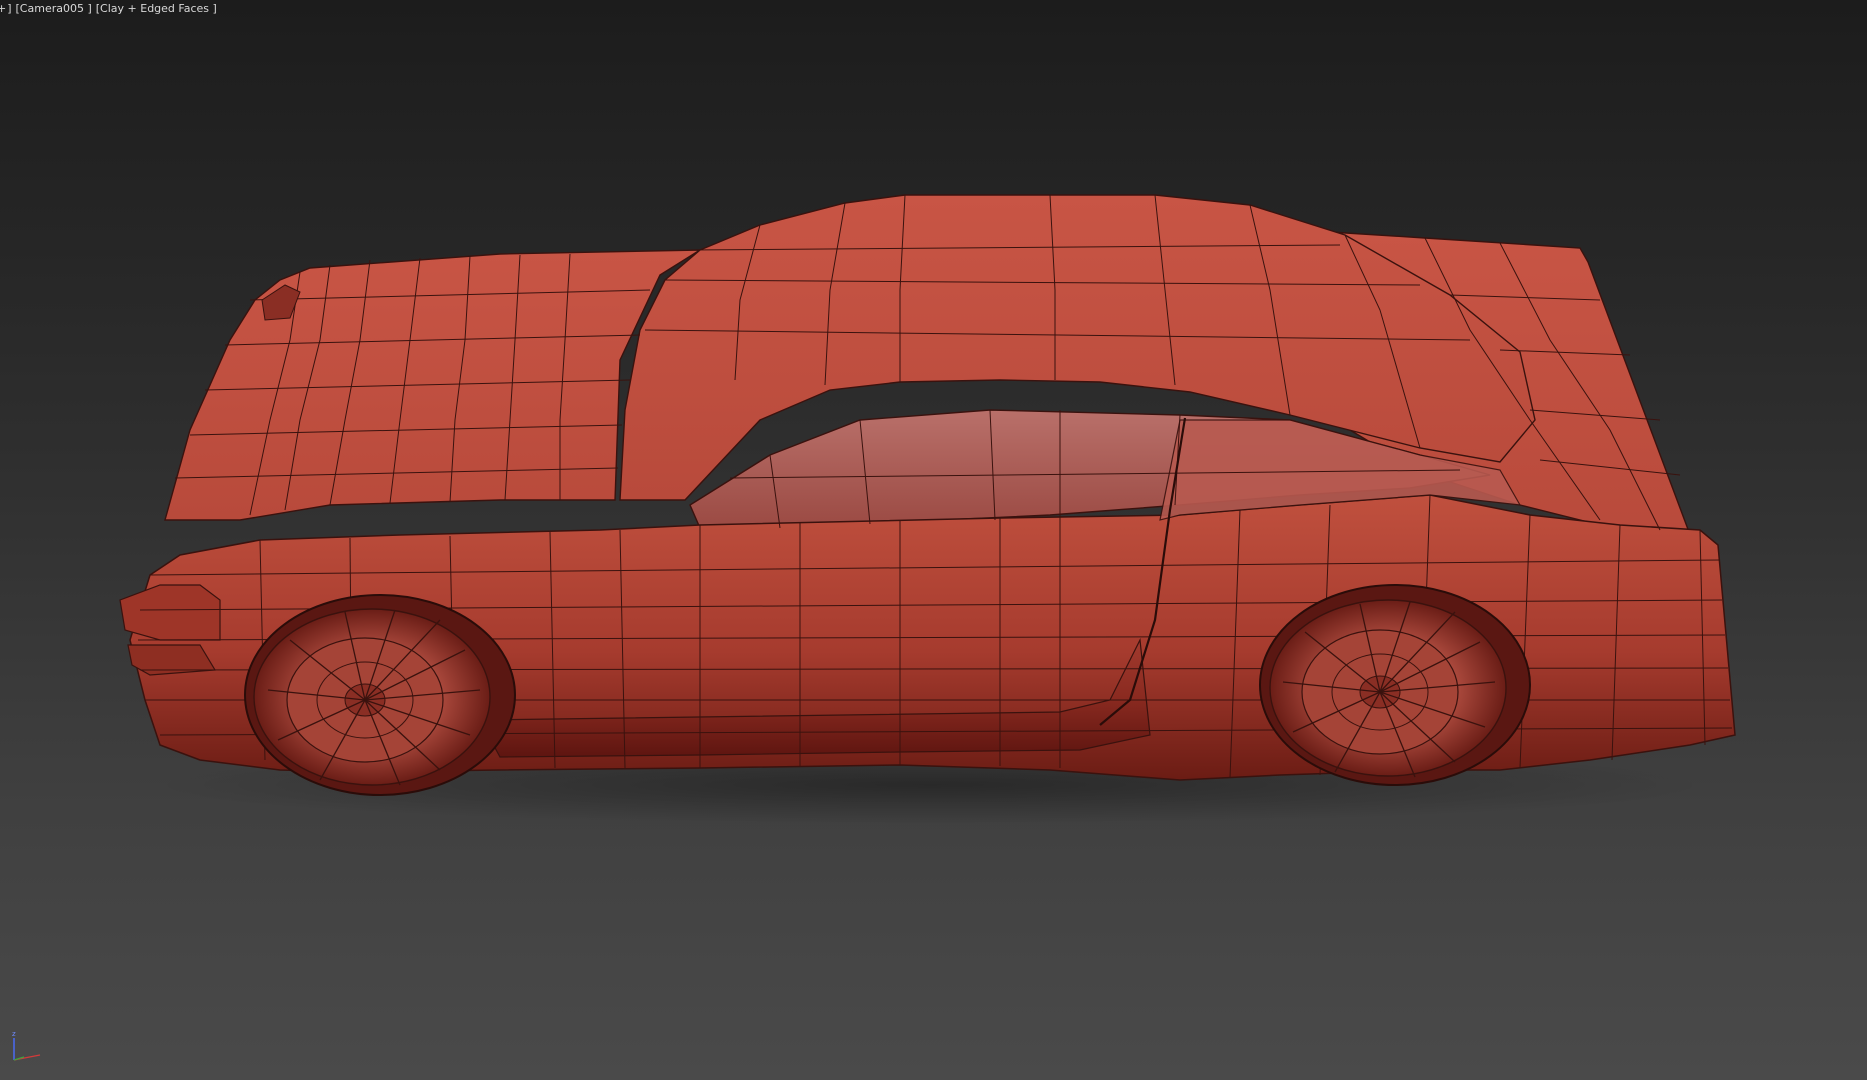 The image size is (1867, 1080). I want to click on front-bumper-lower, so click(172, 660).